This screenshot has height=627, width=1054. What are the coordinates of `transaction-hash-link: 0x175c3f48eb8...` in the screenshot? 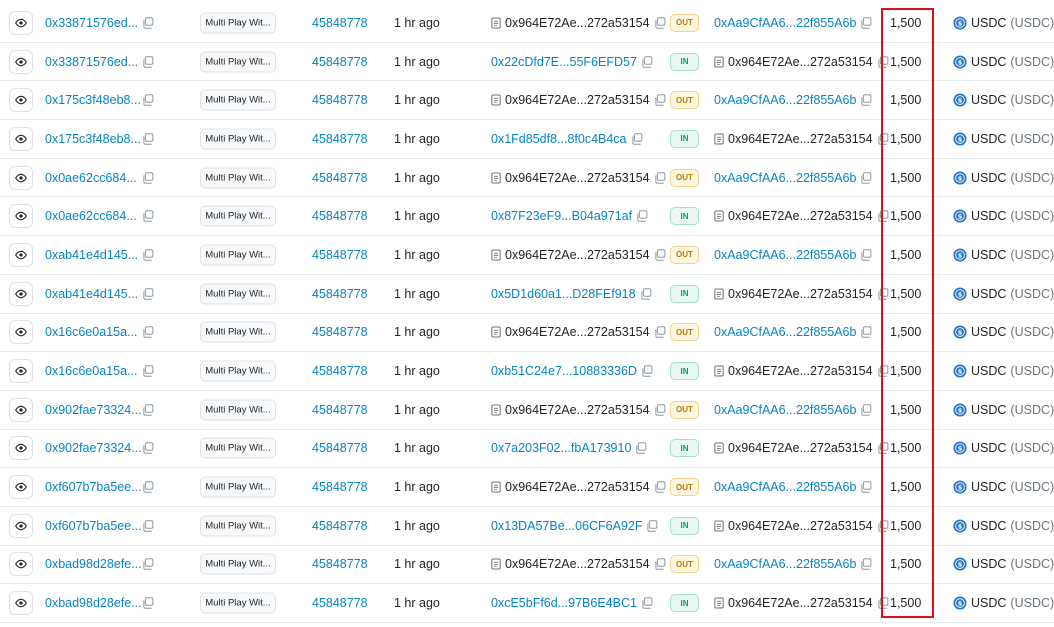 It's located at (93, 100).